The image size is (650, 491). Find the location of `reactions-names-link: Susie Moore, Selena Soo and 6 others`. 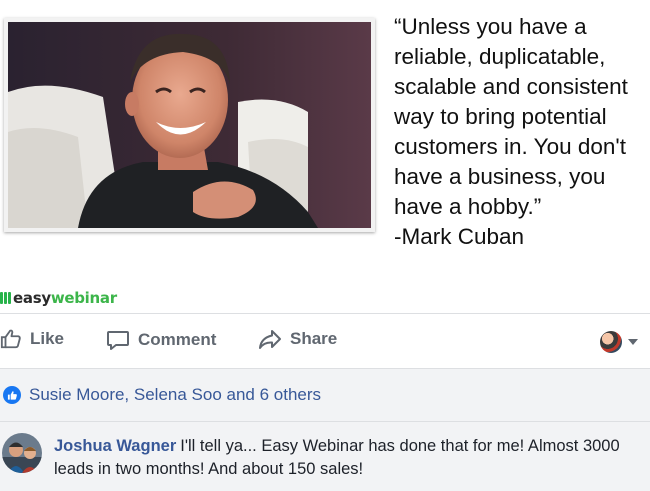

reactions-names-link: Susie Moore, Selena Soo and 6 others is located at coordinates (175, 395).